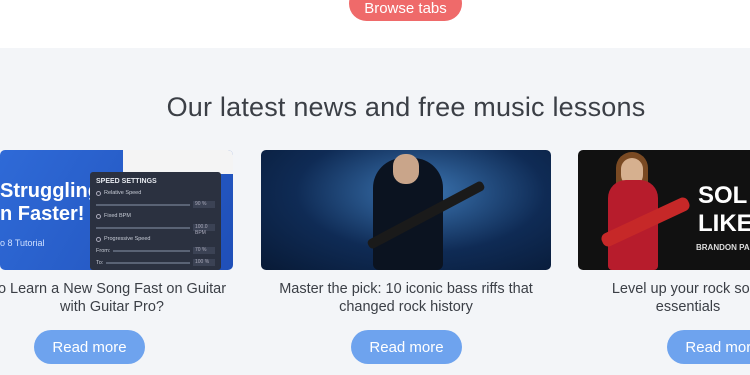 The width and height of the screenshot is (750, 375). Describe the element at coordinates (89, 347) in the screenshot. I see `read-more-button-1: Read more` at that location.